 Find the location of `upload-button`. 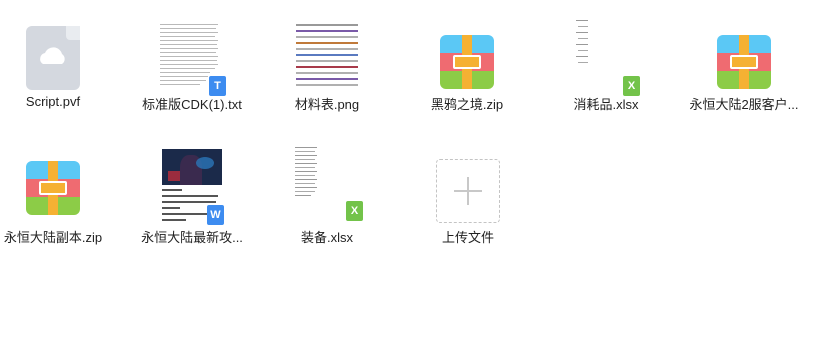

upload-button is located at coordinates (468, 191).